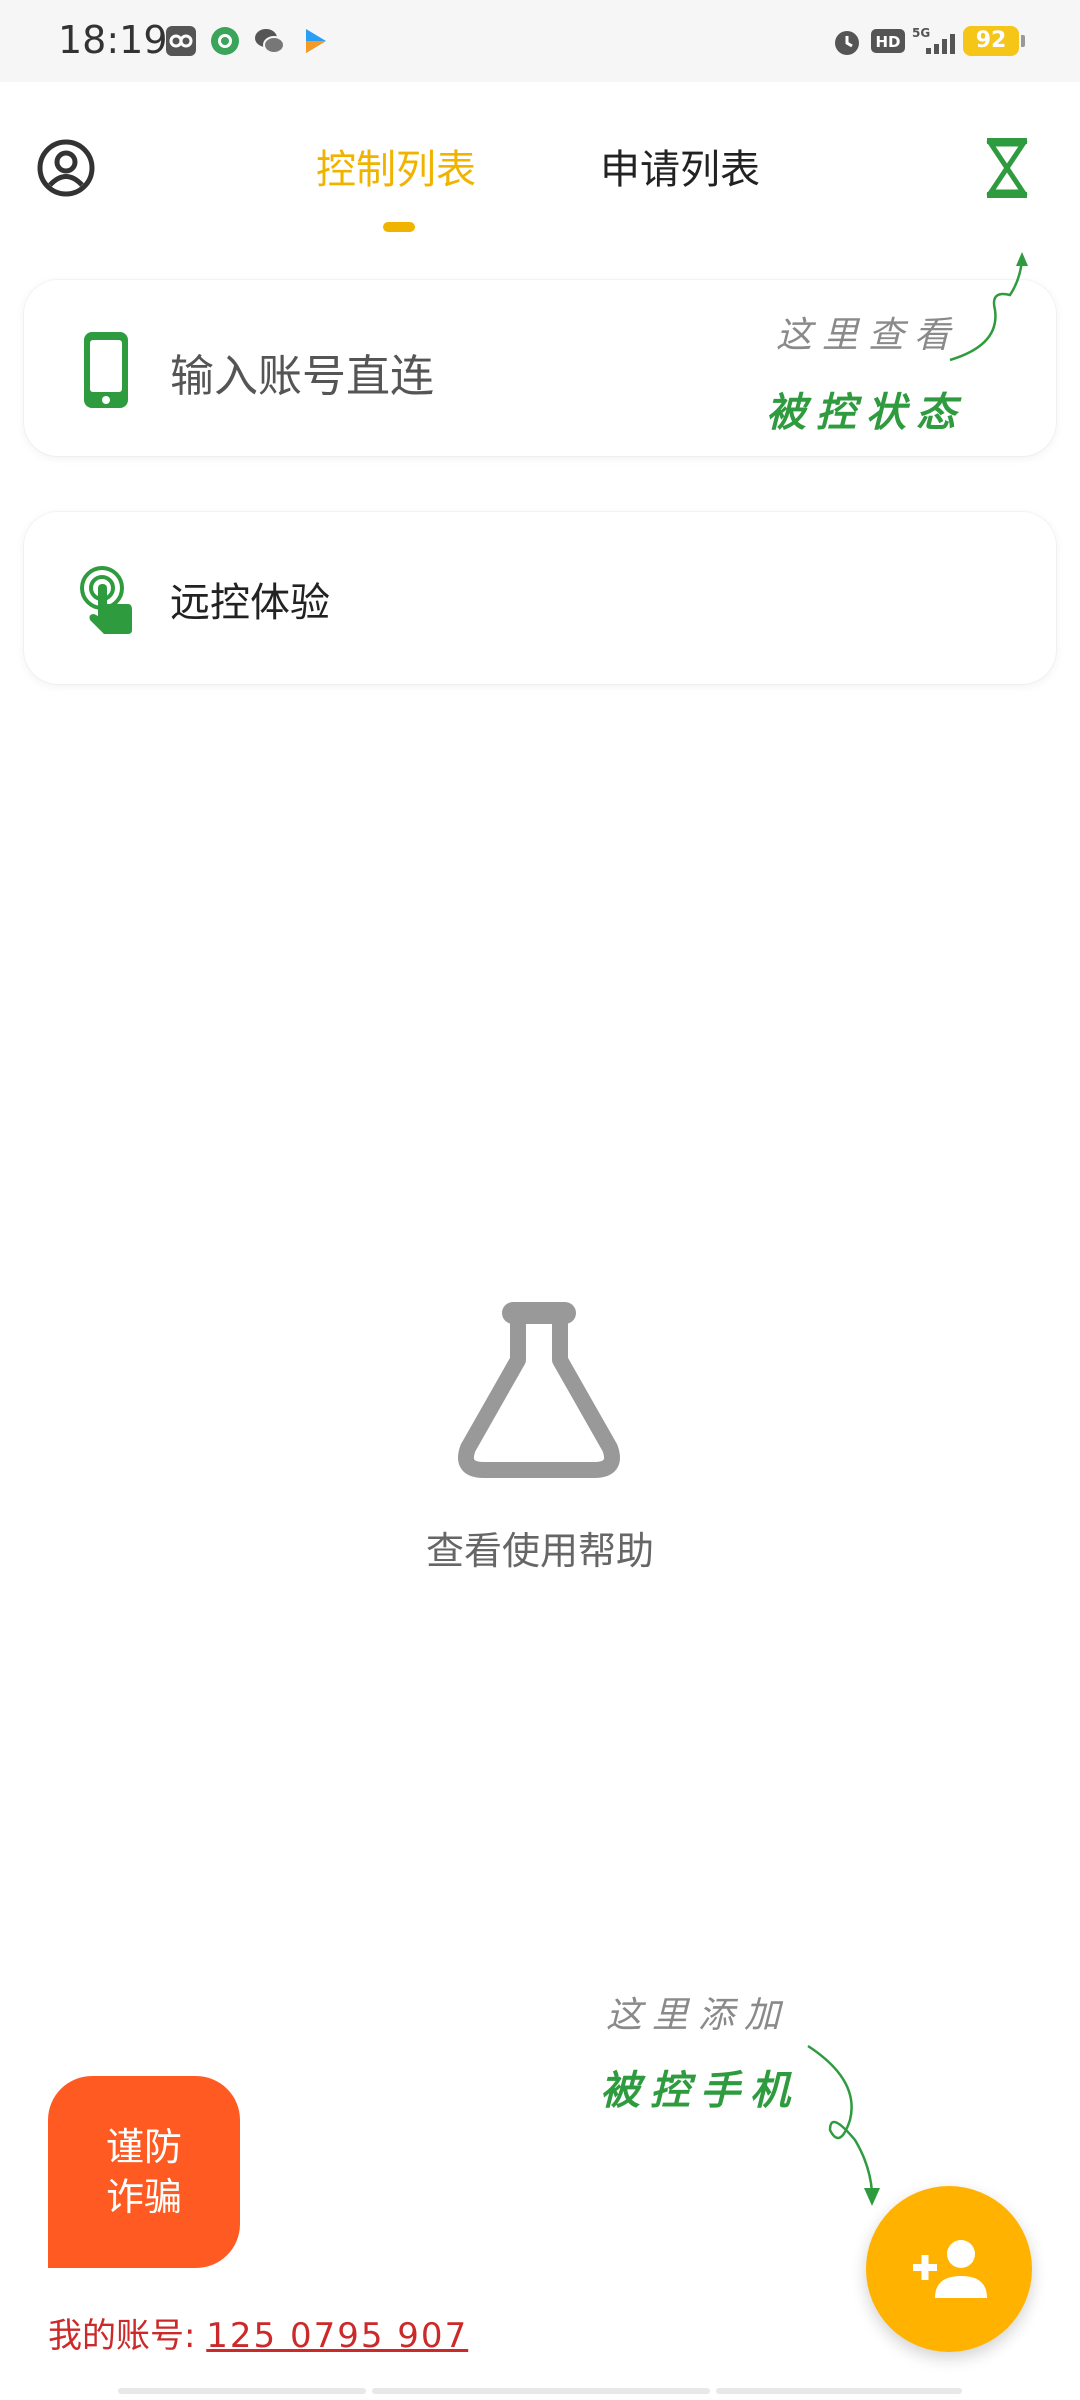  What do you see at coordinates (843, 2125) in the screenshot?
I see `arrow-to-fab-icon` at bounding box center [843, 2125].